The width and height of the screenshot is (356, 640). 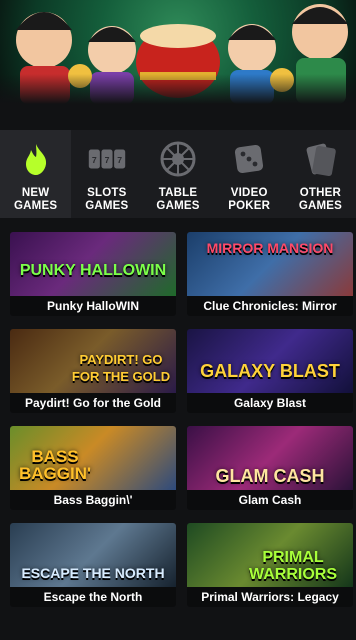 What do you see at coordinates (270, 248) in the screenshot?
I see `game-logo: MIRROR MANSION` at bounding box center [270, 248].